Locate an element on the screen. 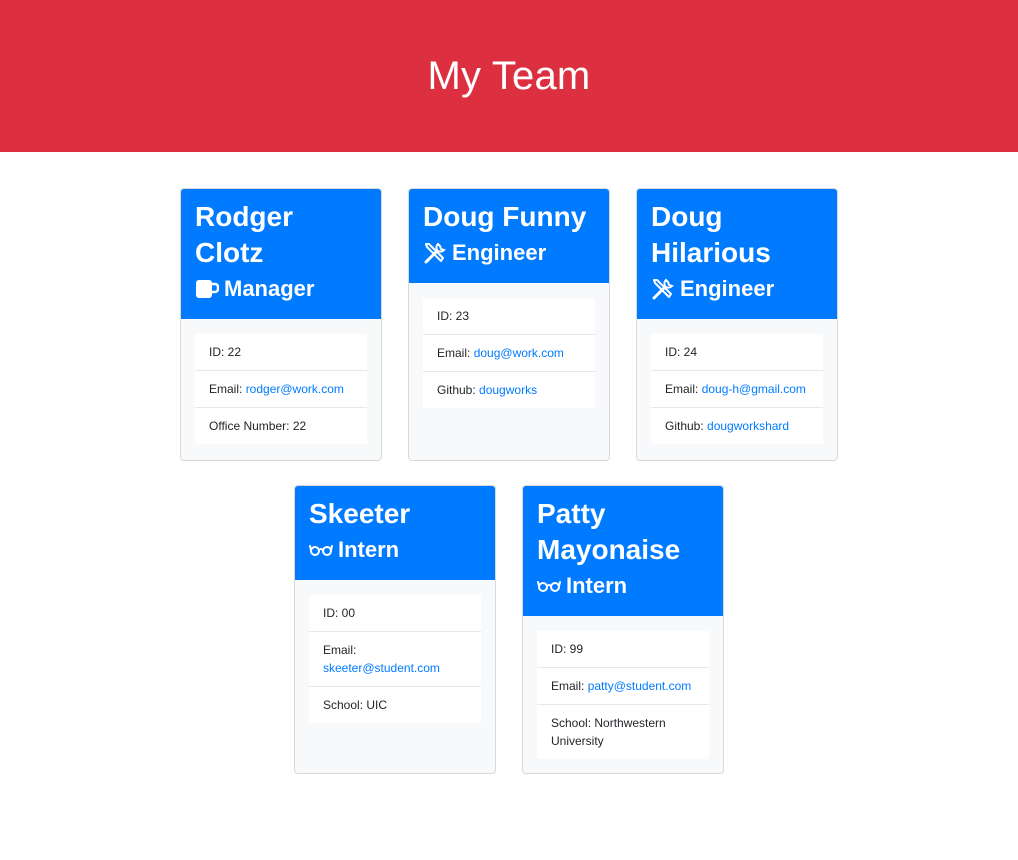 This screenshot has width=1018, height=860. email-link: doug@work.com is located at coordinates (519, 353).